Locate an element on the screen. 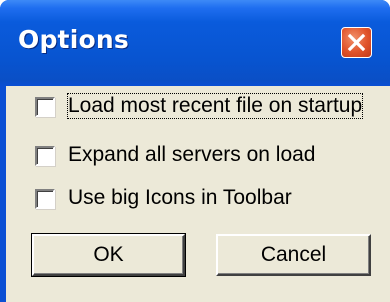 The image size is (390, 302). checkbox-label: Load most recent file on startup is located at coordinates (215, 106).